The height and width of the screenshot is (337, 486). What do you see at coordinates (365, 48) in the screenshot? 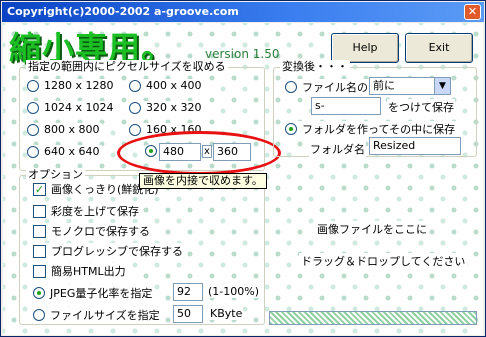
I see `help-button: Help` at bounding box center [365, 48].